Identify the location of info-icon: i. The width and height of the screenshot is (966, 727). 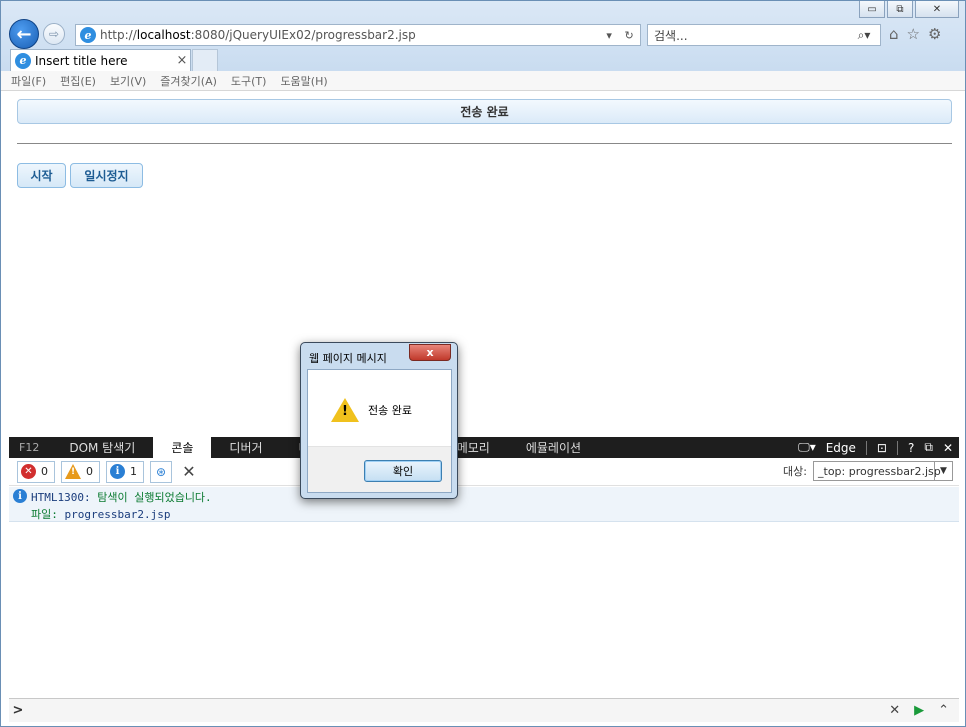
(117, 471).